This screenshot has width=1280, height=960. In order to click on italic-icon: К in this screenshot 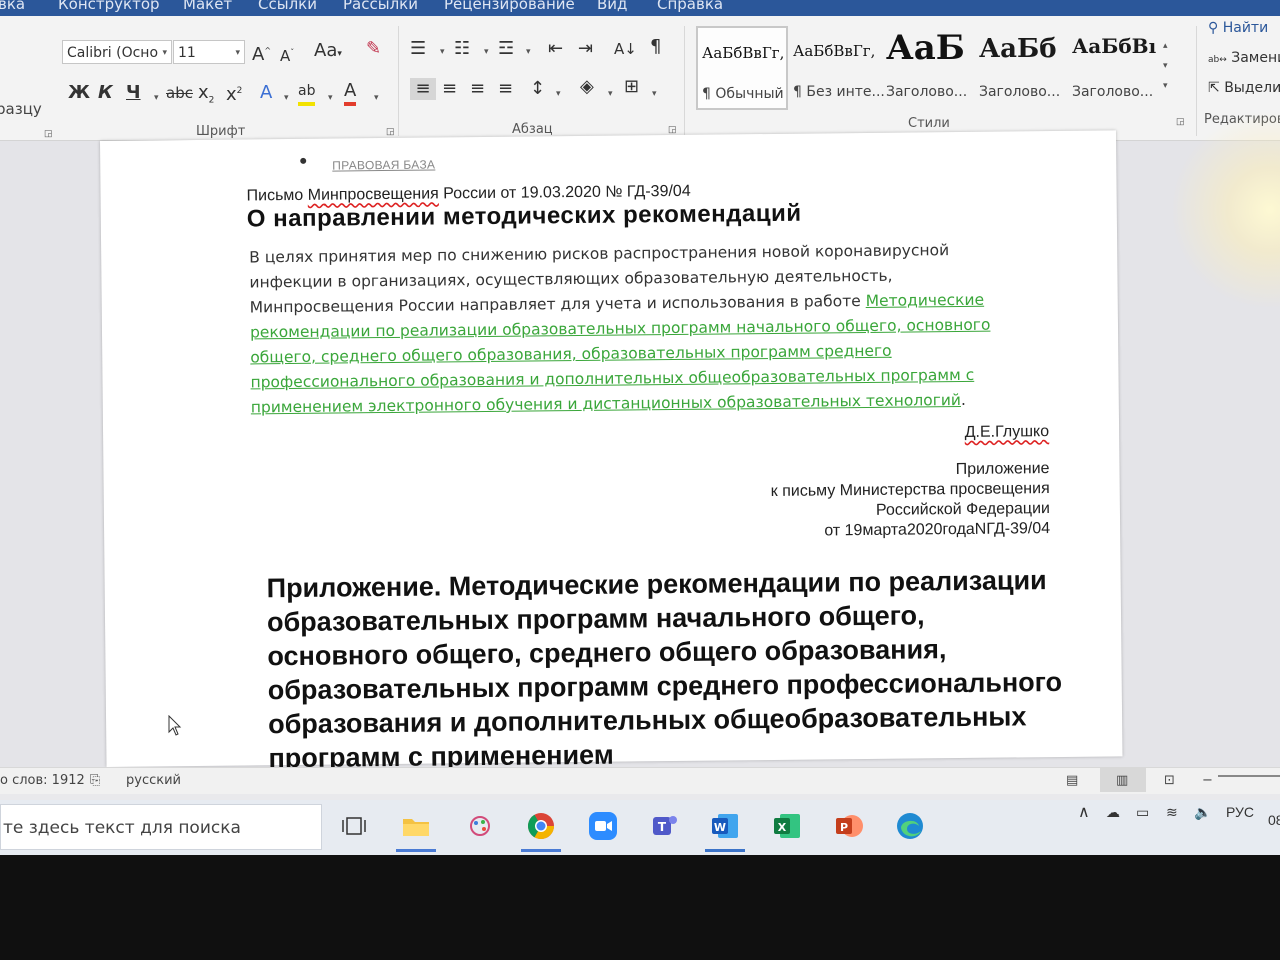, I will do `click(105, 93)`.